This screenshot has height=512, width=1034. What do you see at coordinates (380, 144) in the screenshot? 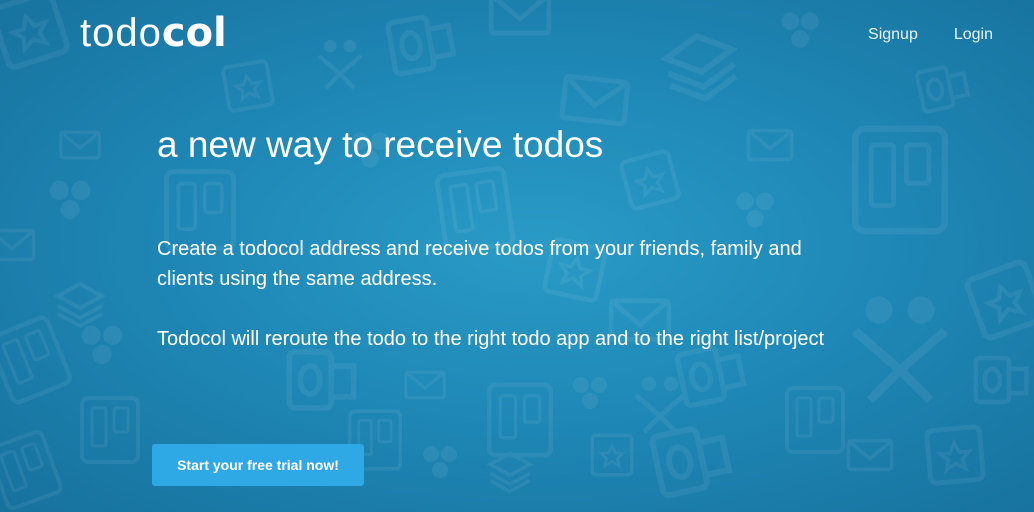
I see `hero-headline: a new way to receive todos` at bounding box center [380, 144].